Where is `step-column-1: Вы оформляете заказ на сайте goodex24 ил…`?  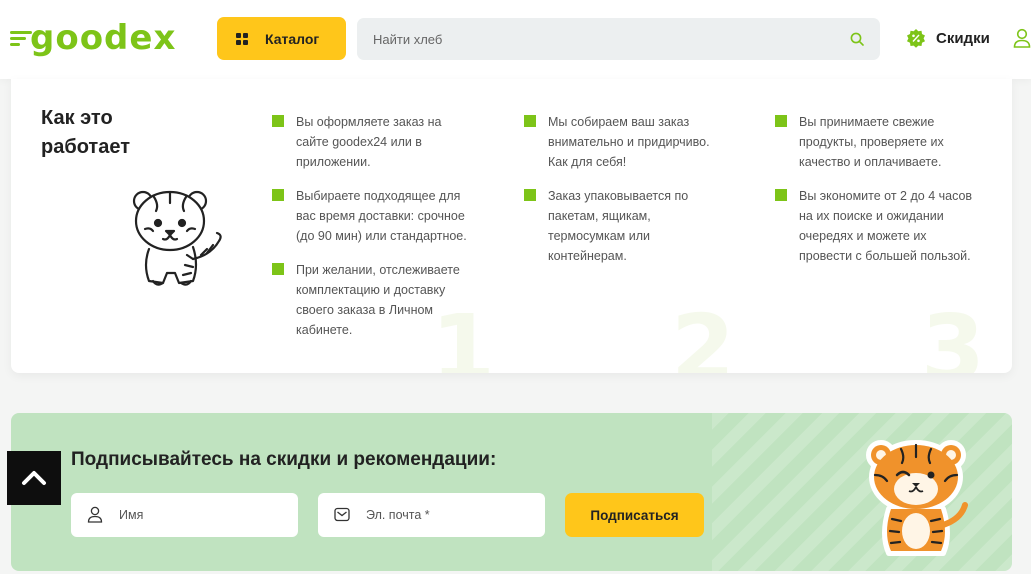
step-column-1: Вы оформляете заказ на сайте goodex24 ил… is located at coordinates (372, 233).